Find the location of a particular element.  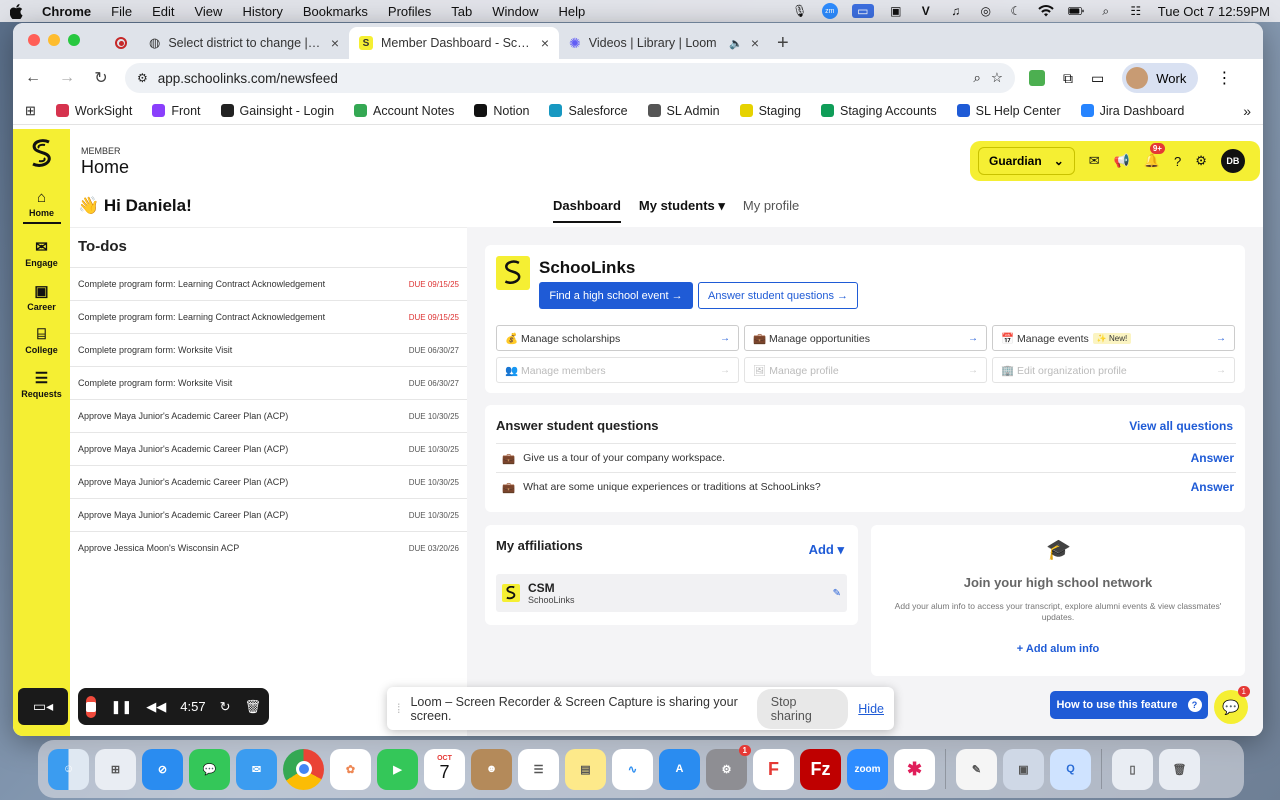

menu-window: Window is located at coordinates (515, 11).